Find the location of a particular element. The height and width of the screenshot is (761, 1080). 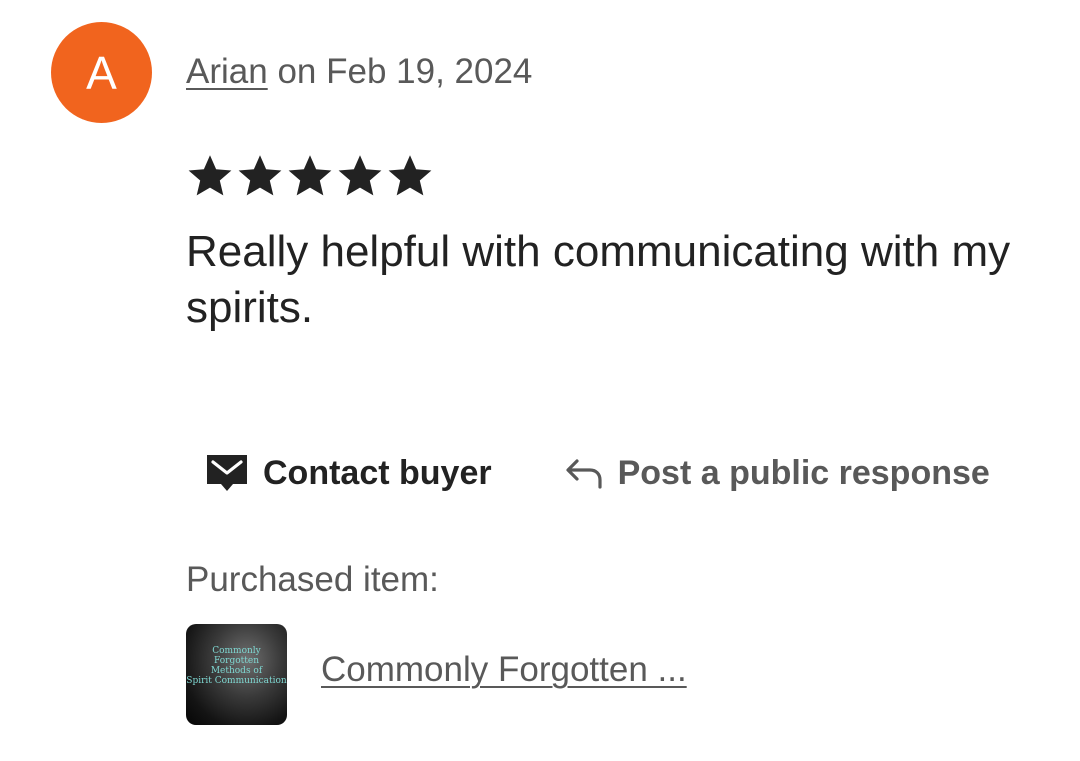

reply-arrow-icon is located at coordinates (583, 474).